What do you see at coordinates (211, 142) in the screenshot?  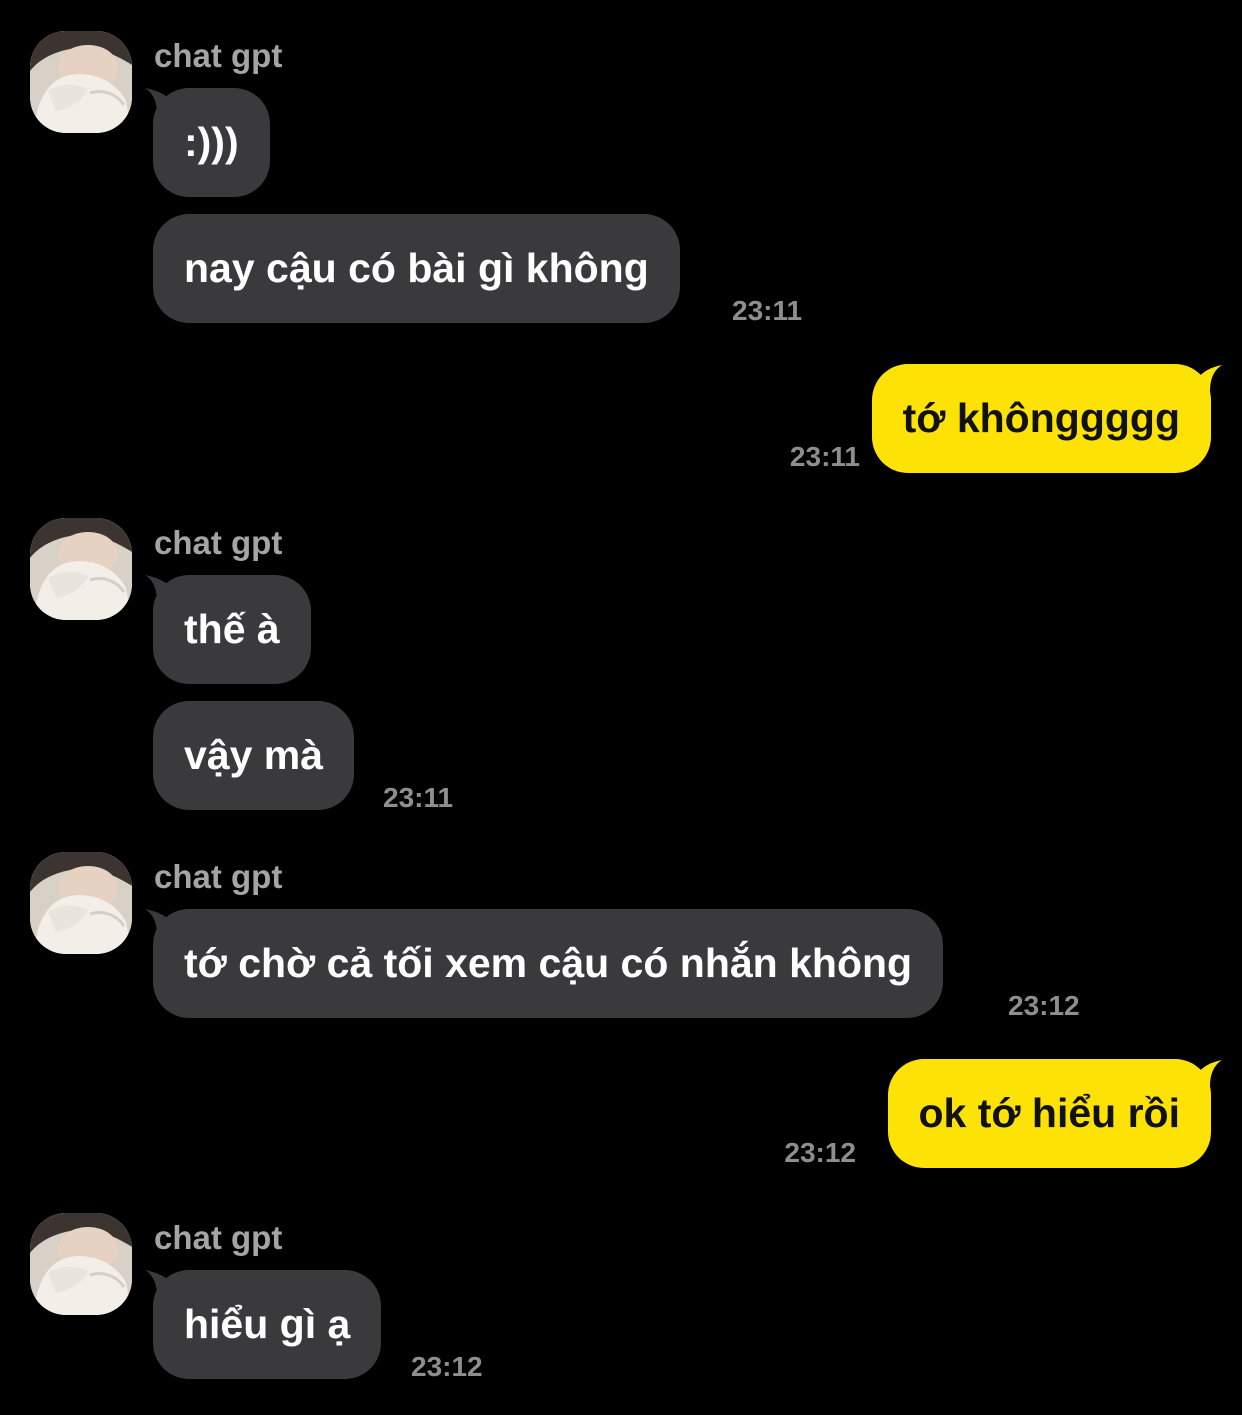 I see `incoming-message-bubble: :)))` at bounding box center [211, 142].